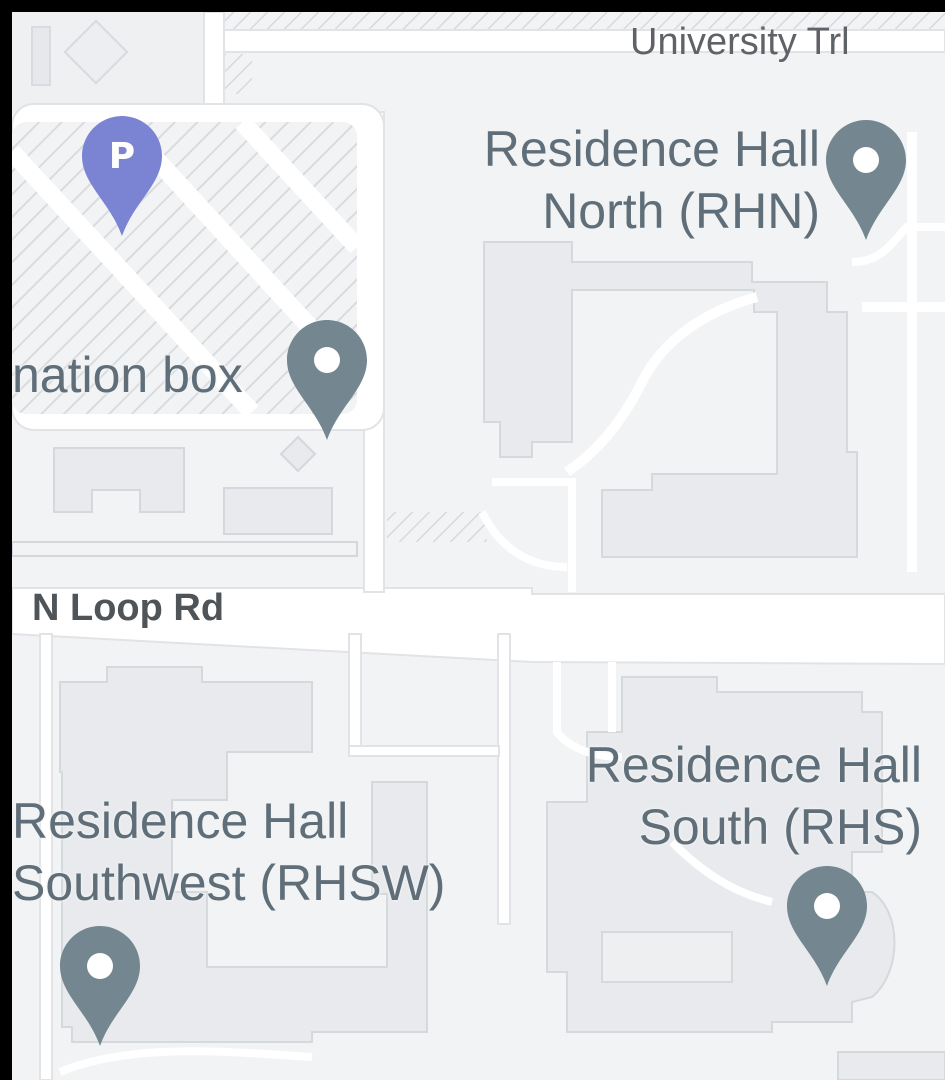 The width and height of the screenshot is (945, 1080). I want to click on place-label-rhn: Residence Hall North (RHN), so click(619, 180).